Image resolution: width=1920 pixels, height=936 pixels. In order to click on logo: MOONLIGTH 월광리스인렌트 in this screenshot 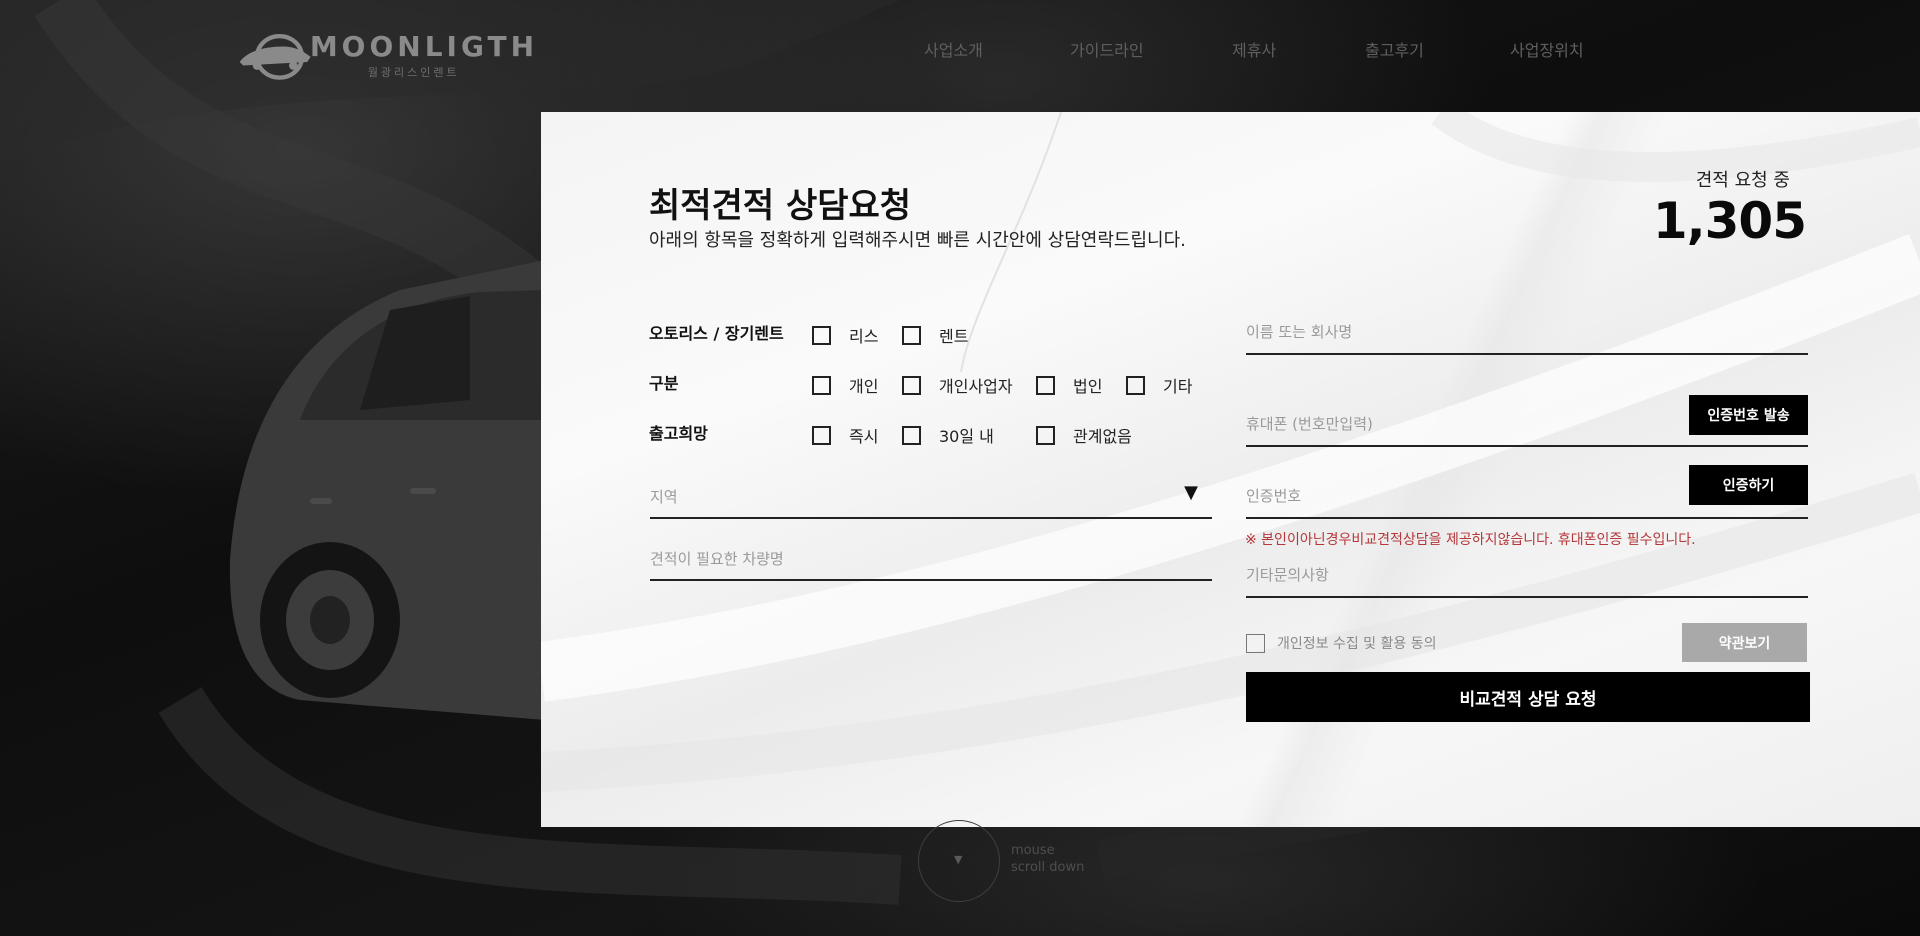, I will do `click(388, 56)`.